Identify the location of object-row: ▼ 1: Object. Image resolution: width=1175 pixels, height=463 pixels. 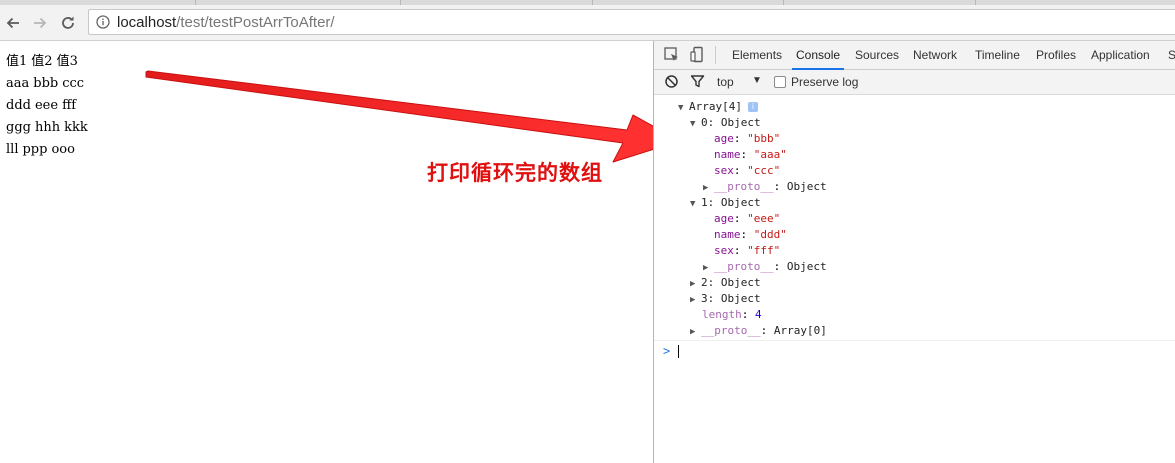
(725, 203).